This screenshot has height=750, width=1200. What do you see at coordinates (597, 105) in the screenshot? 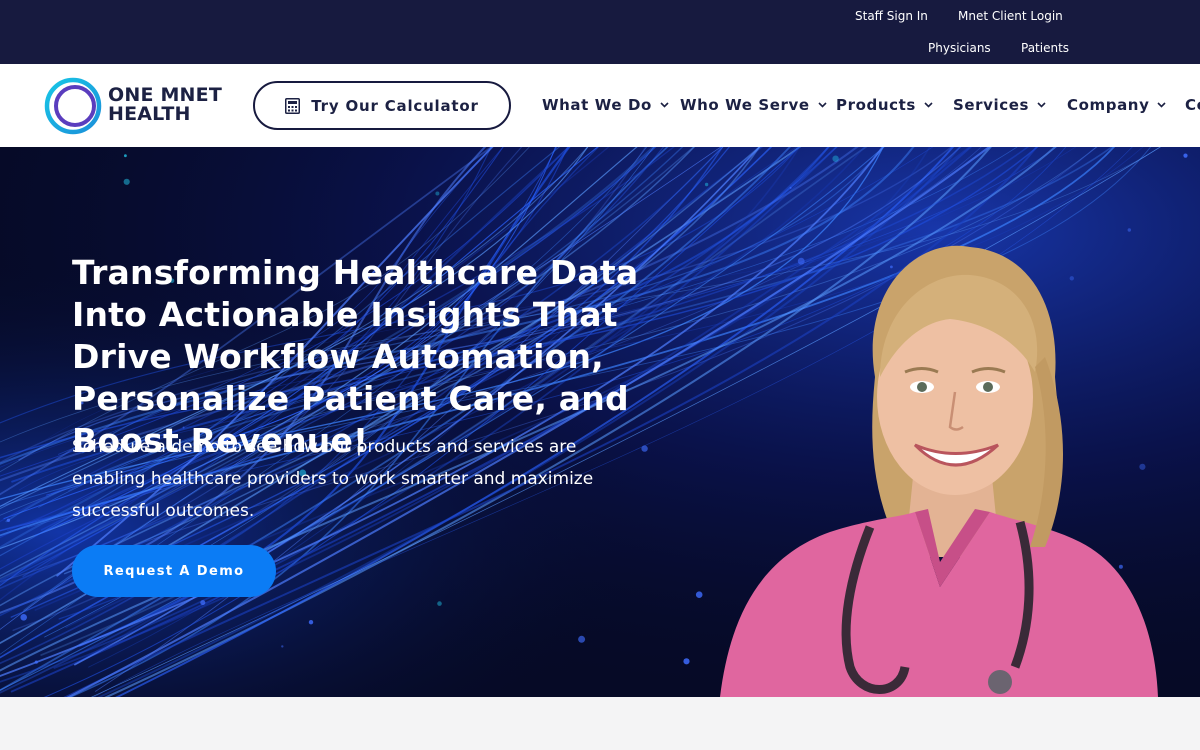
I see `nav-label: What We Do` at bounding box center [597, 105].